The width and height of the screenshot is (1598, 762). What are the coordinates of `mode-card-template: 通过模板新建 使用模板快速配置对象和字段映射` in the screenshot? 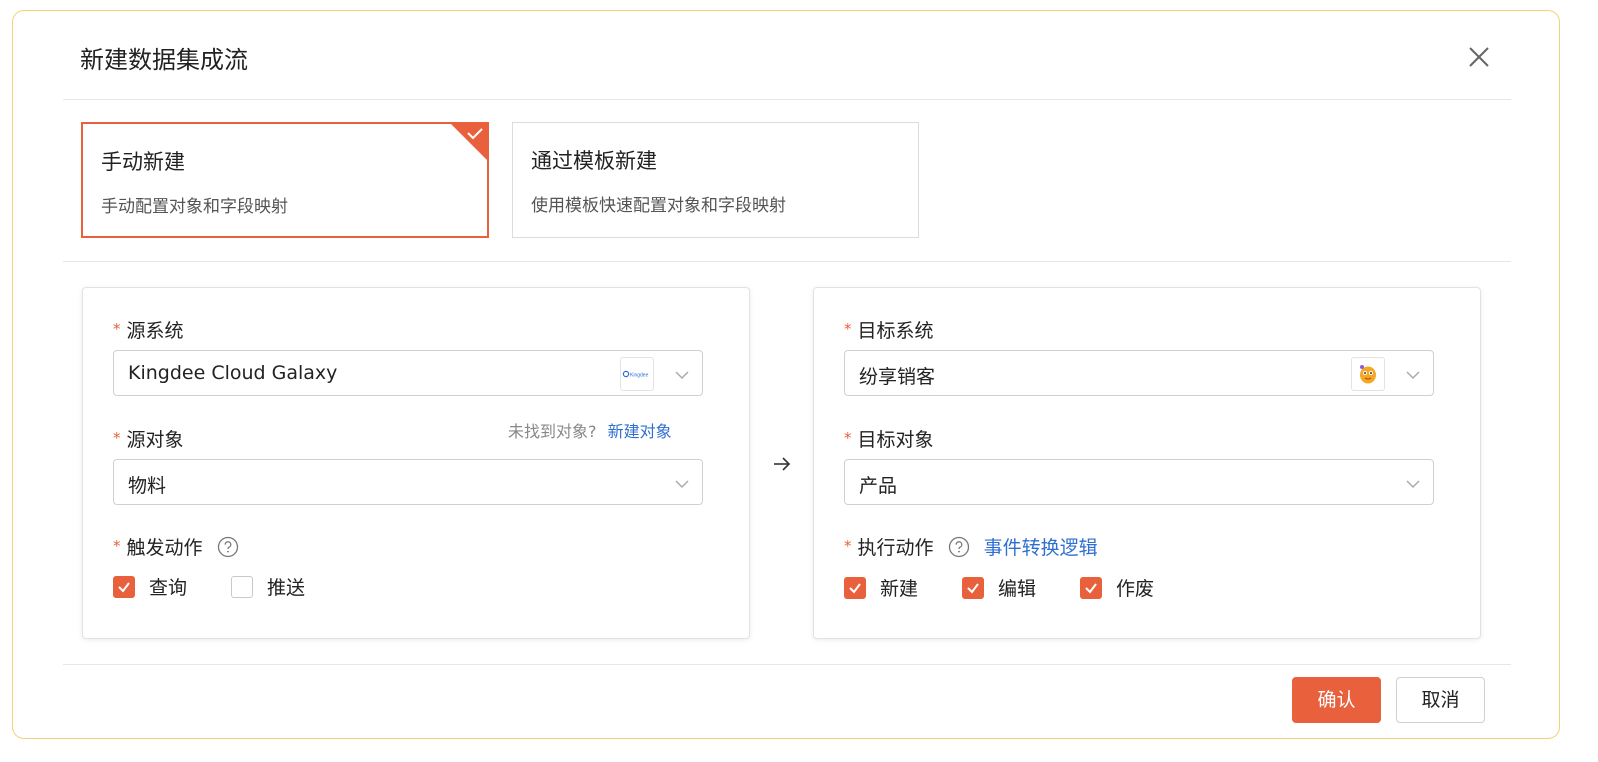 It's located at (715, 180).